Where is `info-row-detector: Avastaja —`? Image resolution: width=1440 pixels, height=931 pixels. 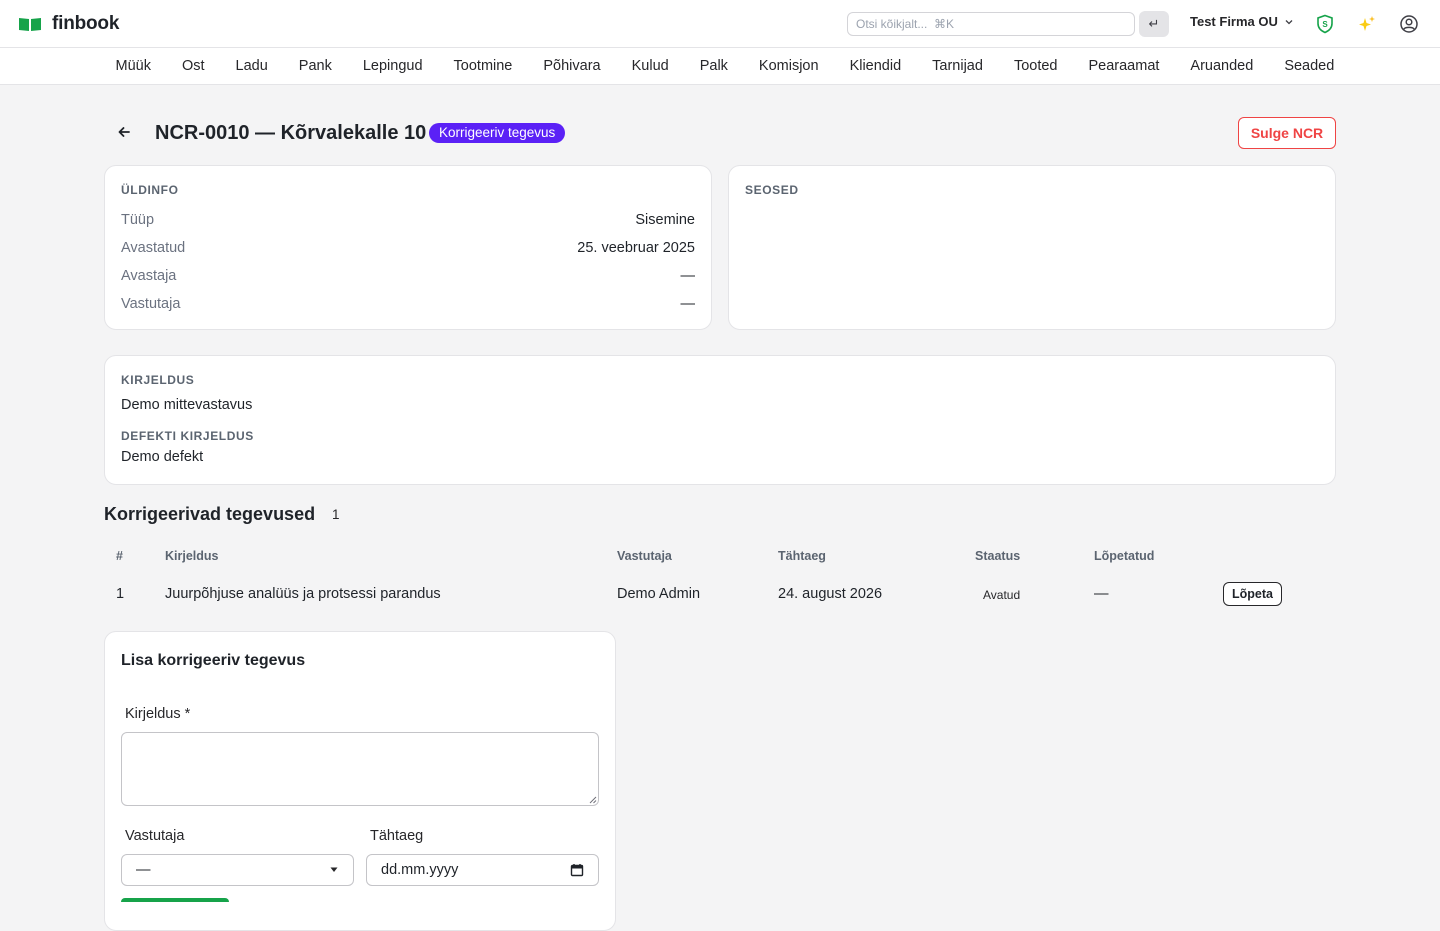 info-row-detector: Avastaja — is located at coordinates (408, 276).